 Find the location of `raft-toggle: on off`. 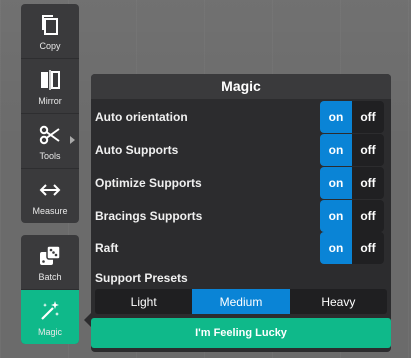

raft-toggle: on off is located at coordinates (352, 248).